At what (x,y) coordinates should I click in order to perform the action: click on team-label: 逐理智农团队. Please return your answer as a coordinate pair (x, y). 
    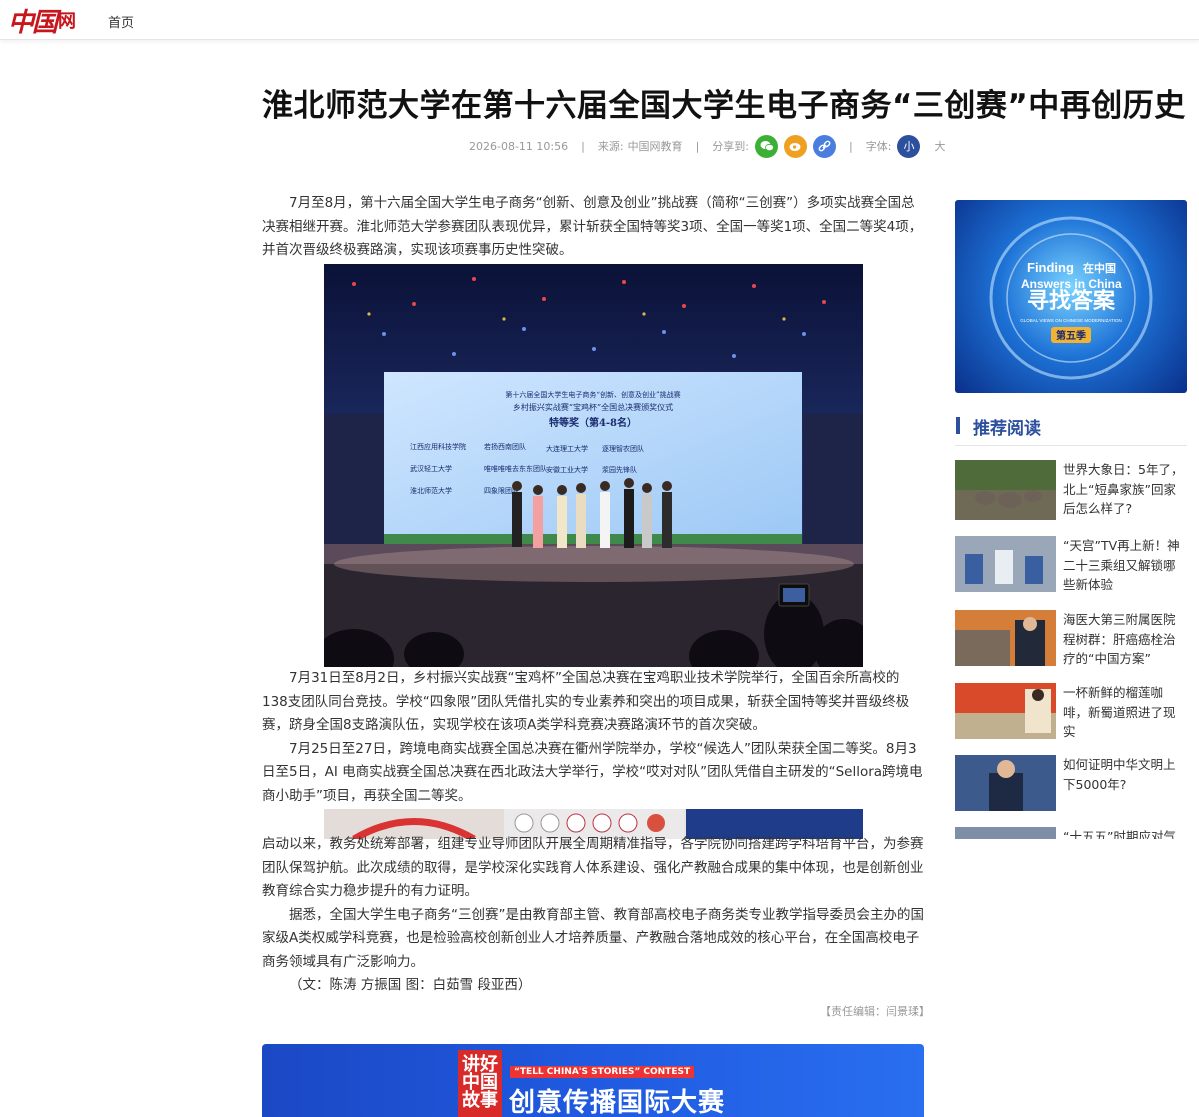
    Looking at the image, I should click on (623, 448).